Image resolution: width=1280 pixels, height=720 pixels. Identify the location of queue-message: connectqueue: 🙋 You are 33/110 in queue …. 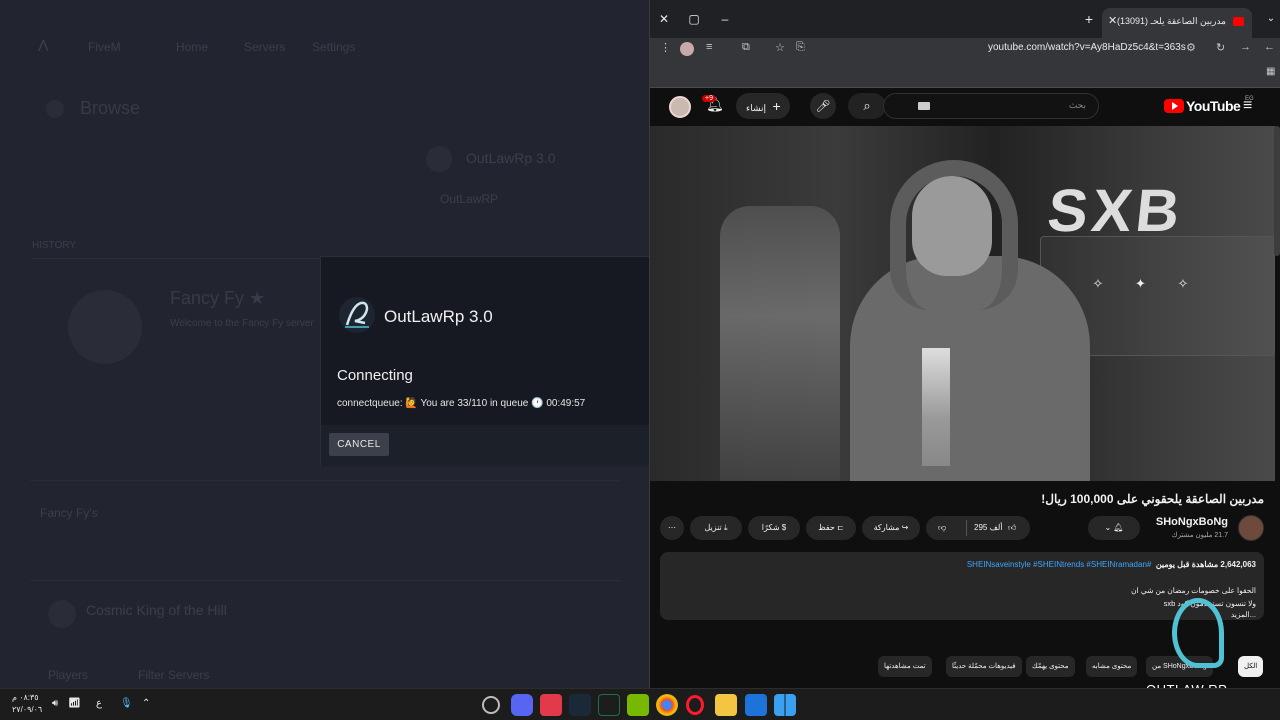
(461, 403).